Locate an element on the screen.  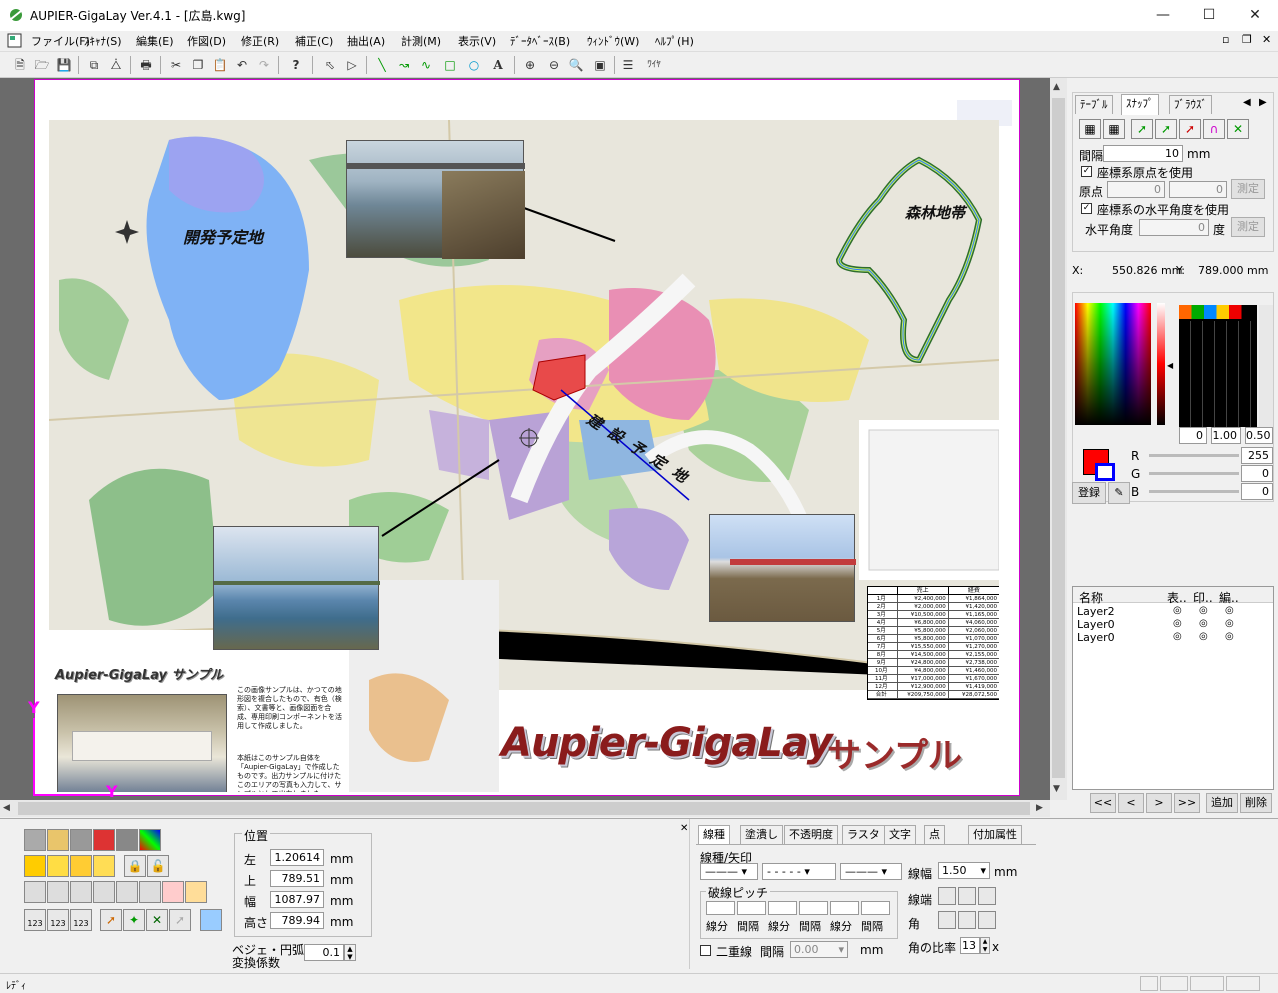
palette-value-1: 0 is located at coordinates (1193, 435).